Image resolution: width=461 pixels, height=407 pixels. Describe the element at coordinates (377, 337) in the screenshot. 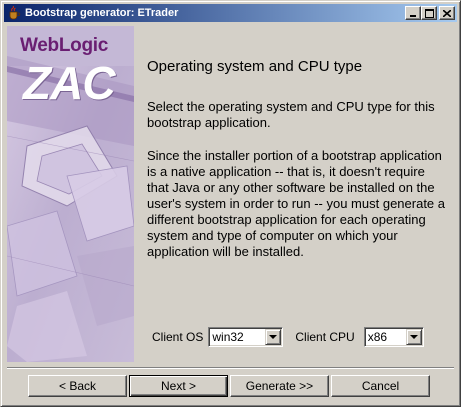

I see `client-cpu-value: x86` at that location.